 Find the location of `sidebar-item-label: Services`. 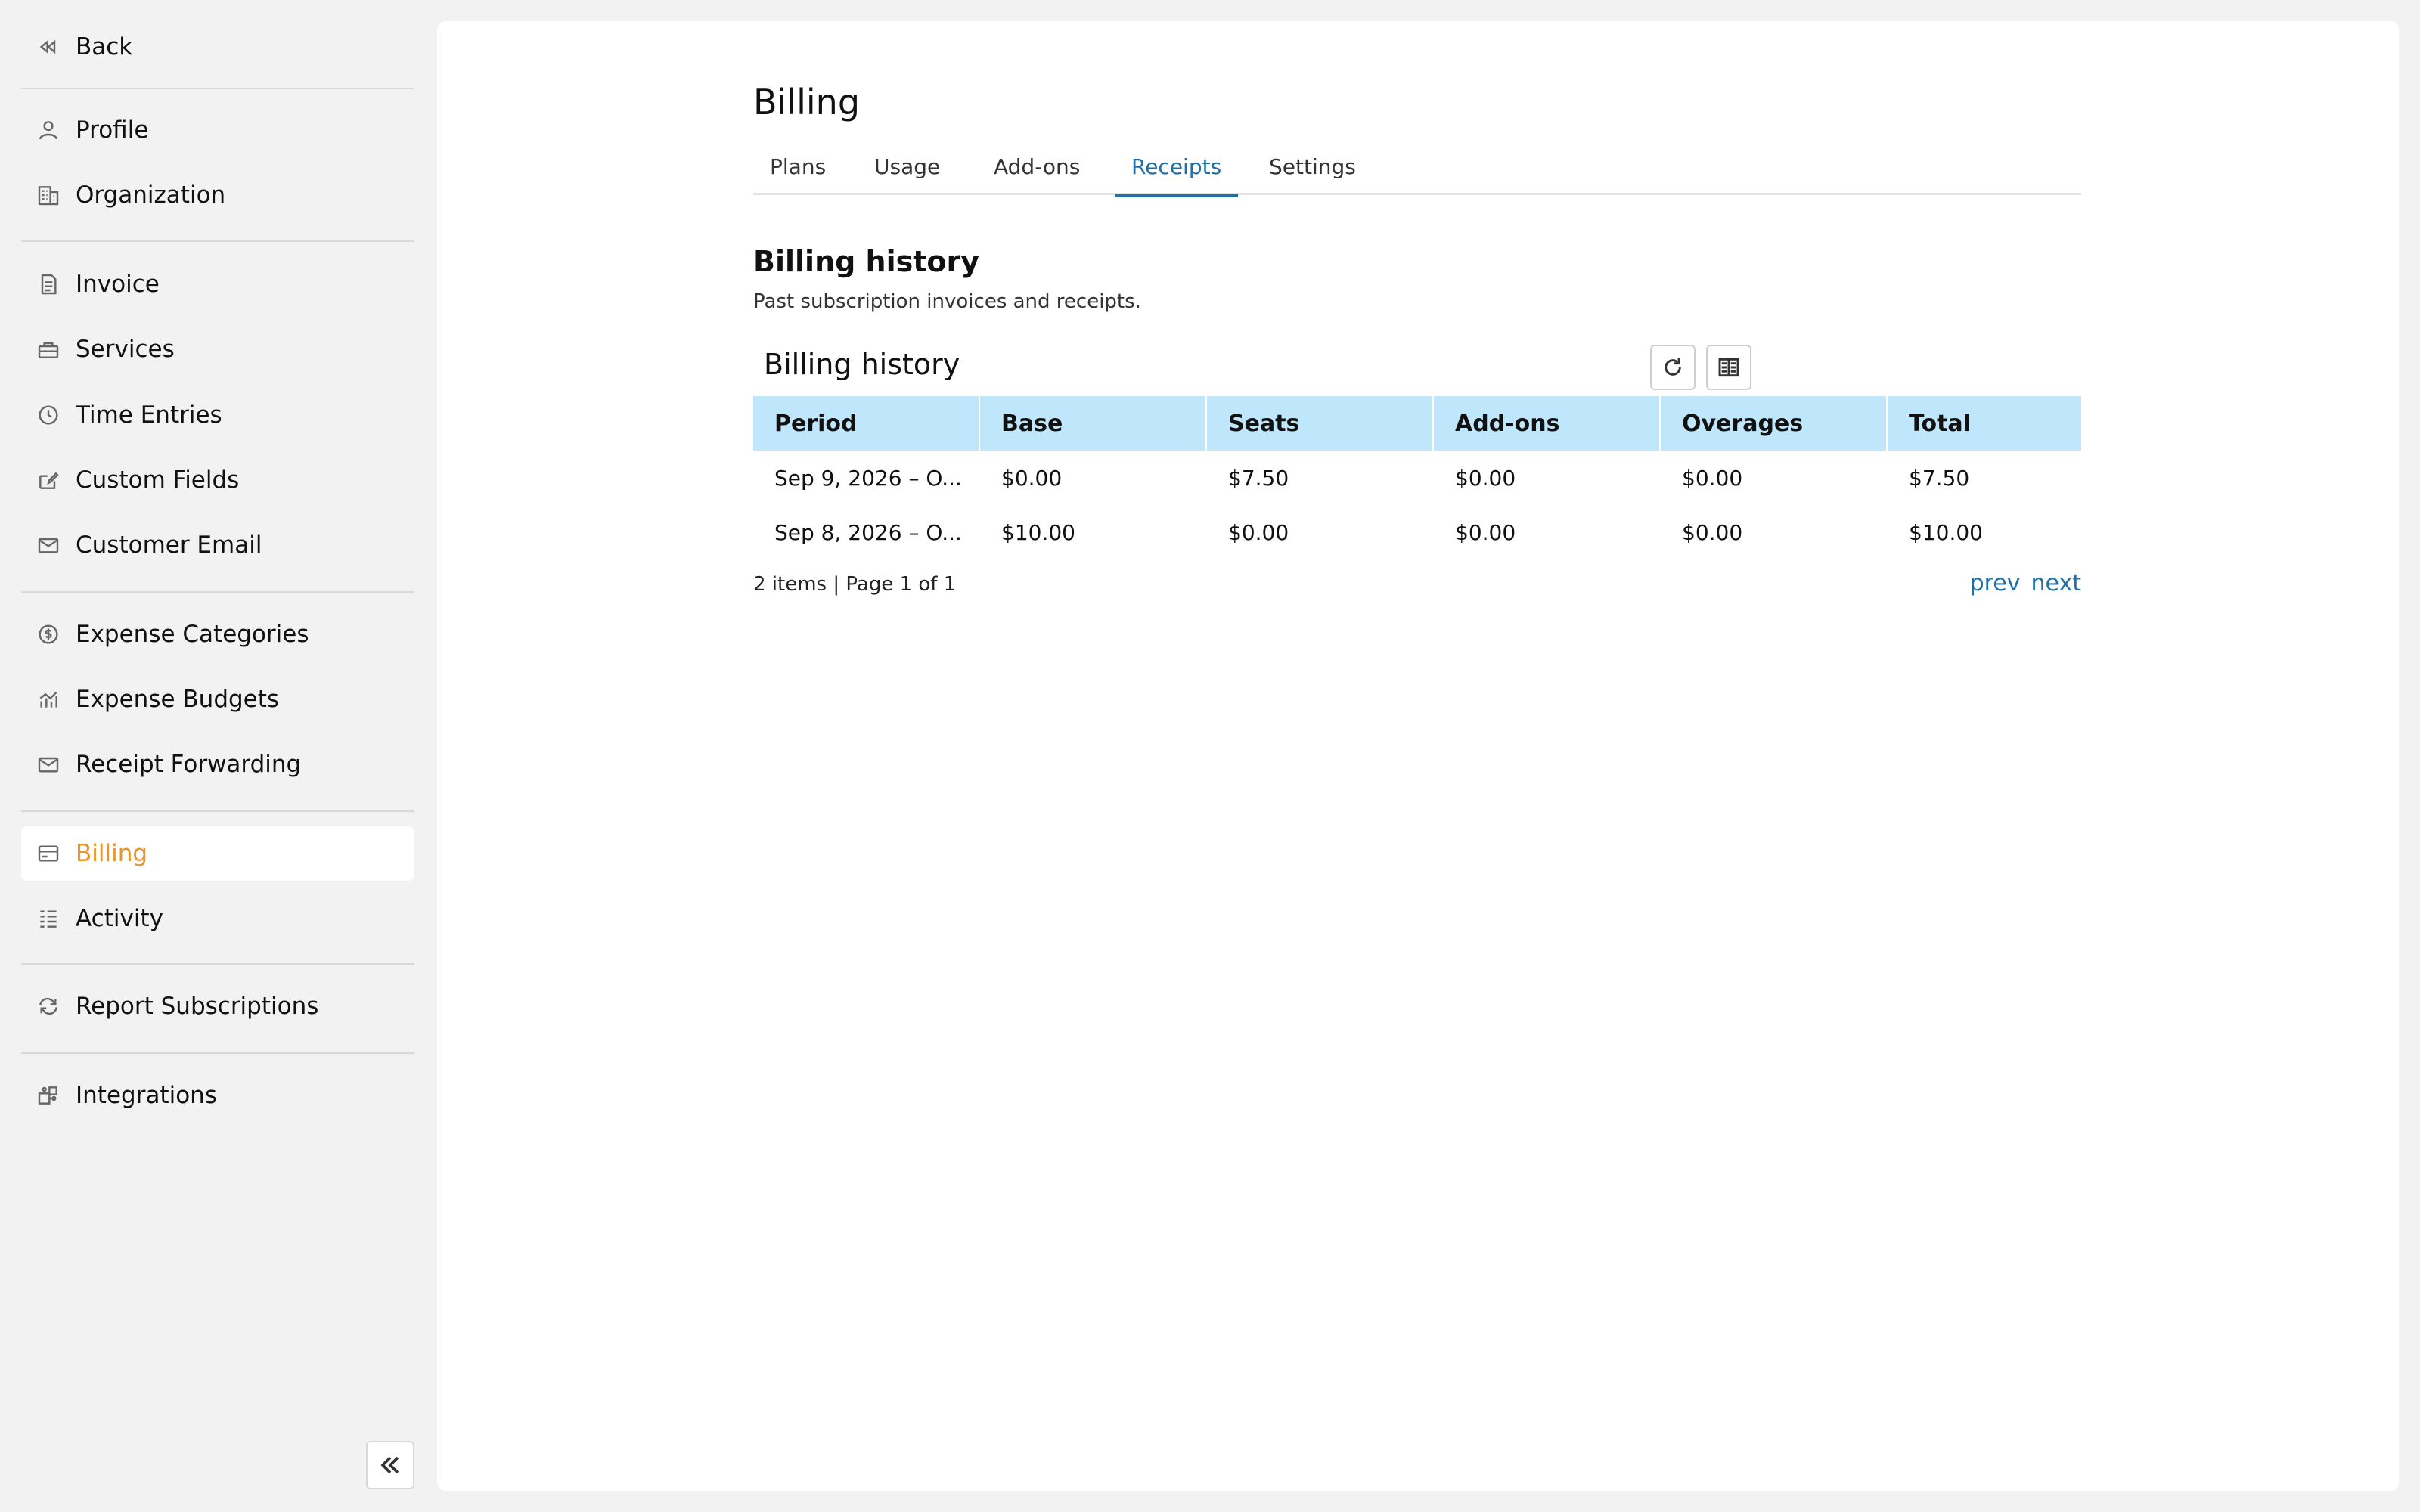

sidebar-item-label: Services is located at coordinates (125, 349).